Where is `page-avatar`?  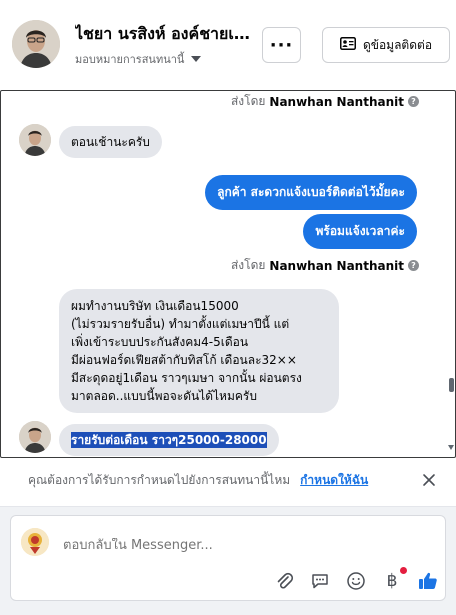
page-avatar is located at coordinates (35, 542).